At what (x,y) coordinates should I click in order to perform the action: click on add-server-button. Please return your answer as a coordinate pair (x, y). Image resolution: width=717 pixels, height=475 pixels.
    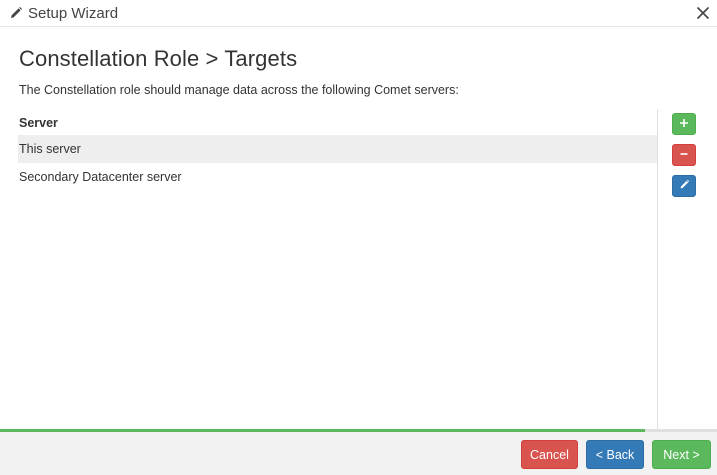
    Looking at the image, I should click on (684, 124).